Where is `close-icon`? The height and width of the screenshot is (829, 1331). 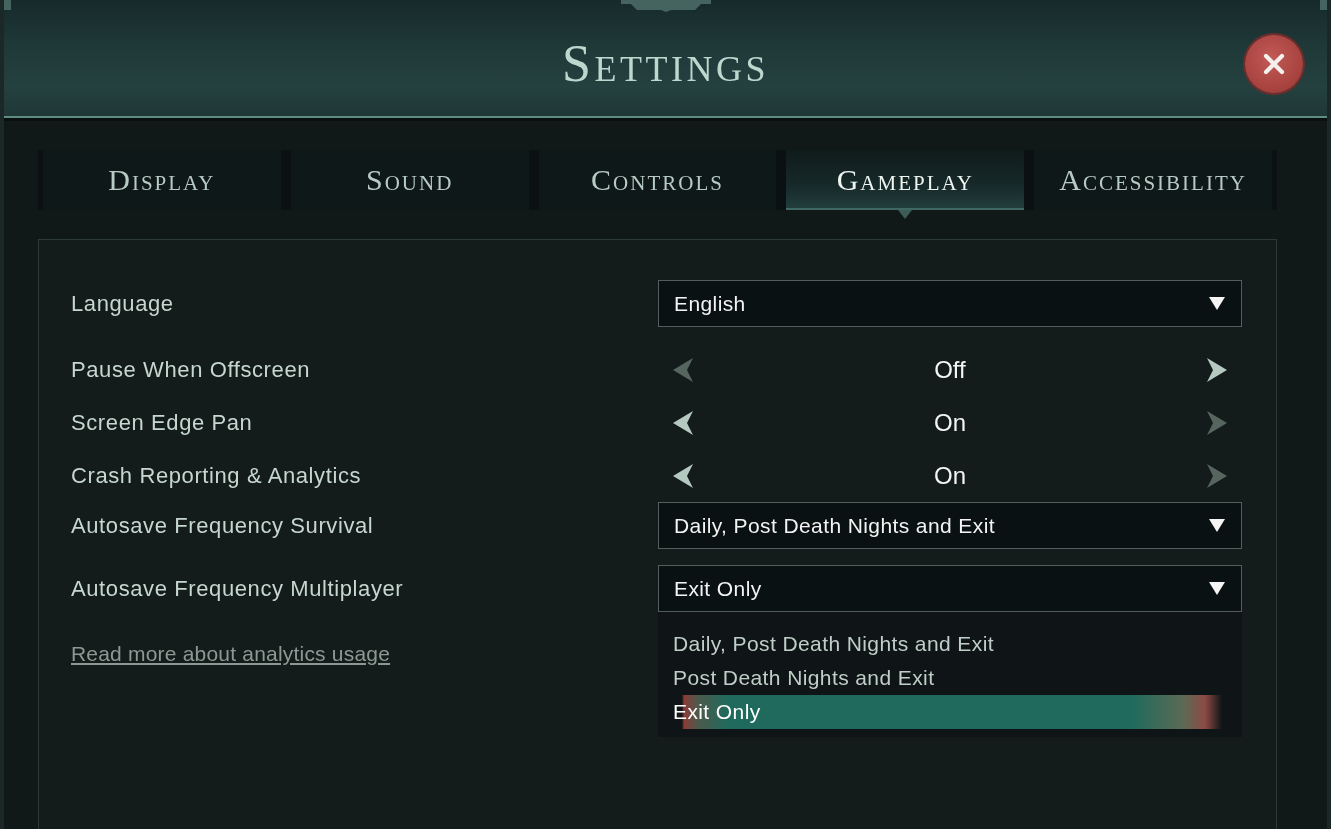
close-icon is located at coordinates (1274, 64).